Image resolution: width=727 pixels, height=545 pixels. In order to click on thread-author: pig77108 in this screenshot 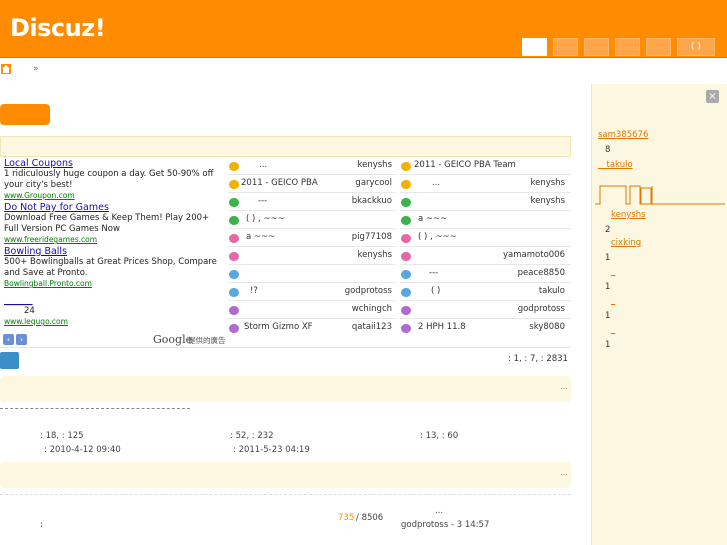, I will do `click(372, 237)`.